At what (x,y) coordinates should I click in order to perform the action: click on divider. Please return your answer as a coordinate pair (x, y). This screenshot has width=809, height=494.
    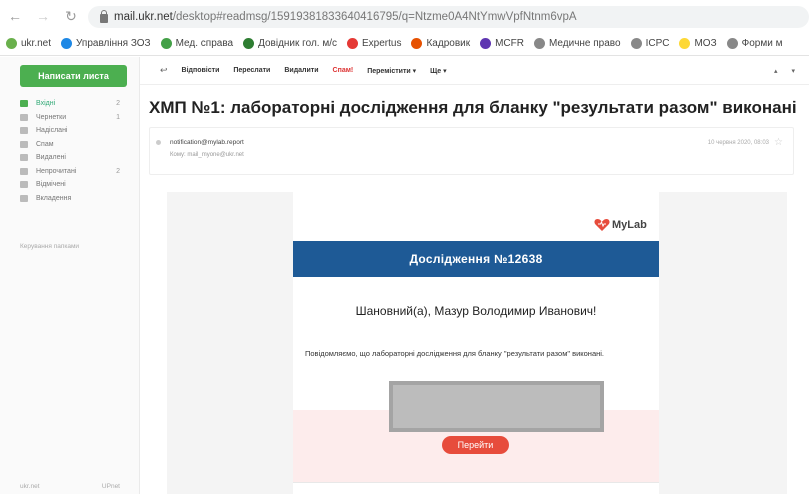
    Looking at the image, I should click on (476, 482).